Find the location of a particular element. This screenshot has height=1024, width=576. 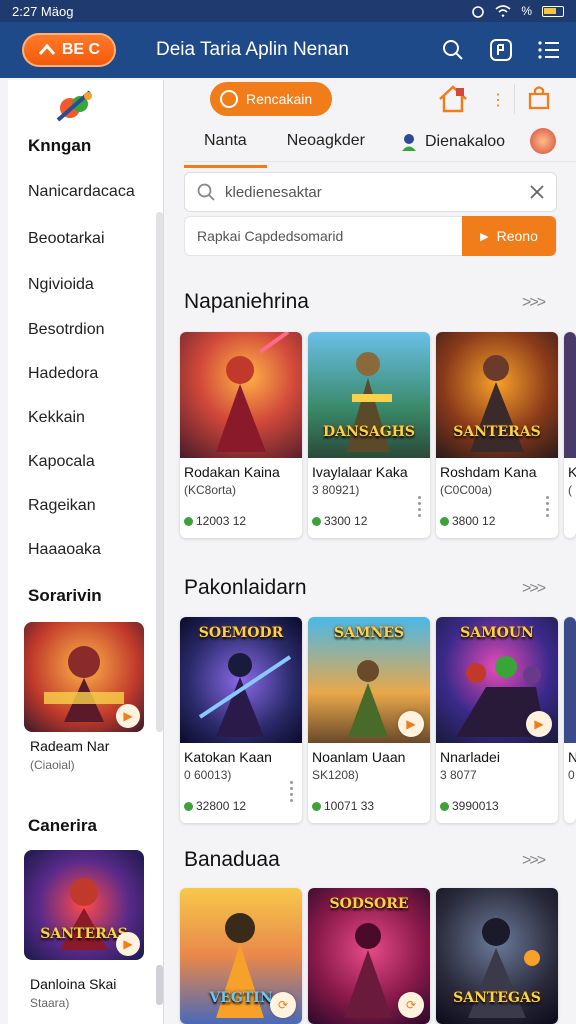

app-title: Deia Taria Aplin Nenan is located at coordinates (252, 49).